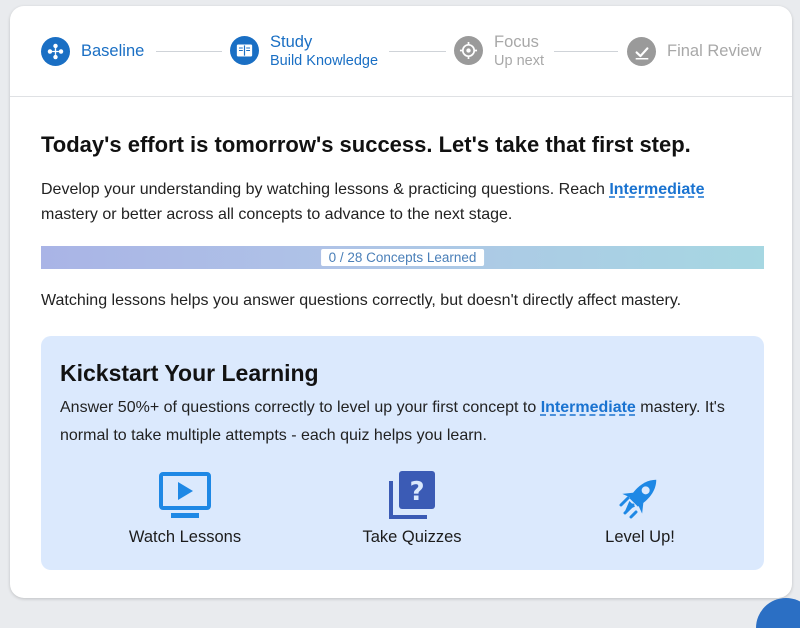 This screenshot has height=628, width=800. I want to click on feature-level-up: Level Up!, so click(640, 508).